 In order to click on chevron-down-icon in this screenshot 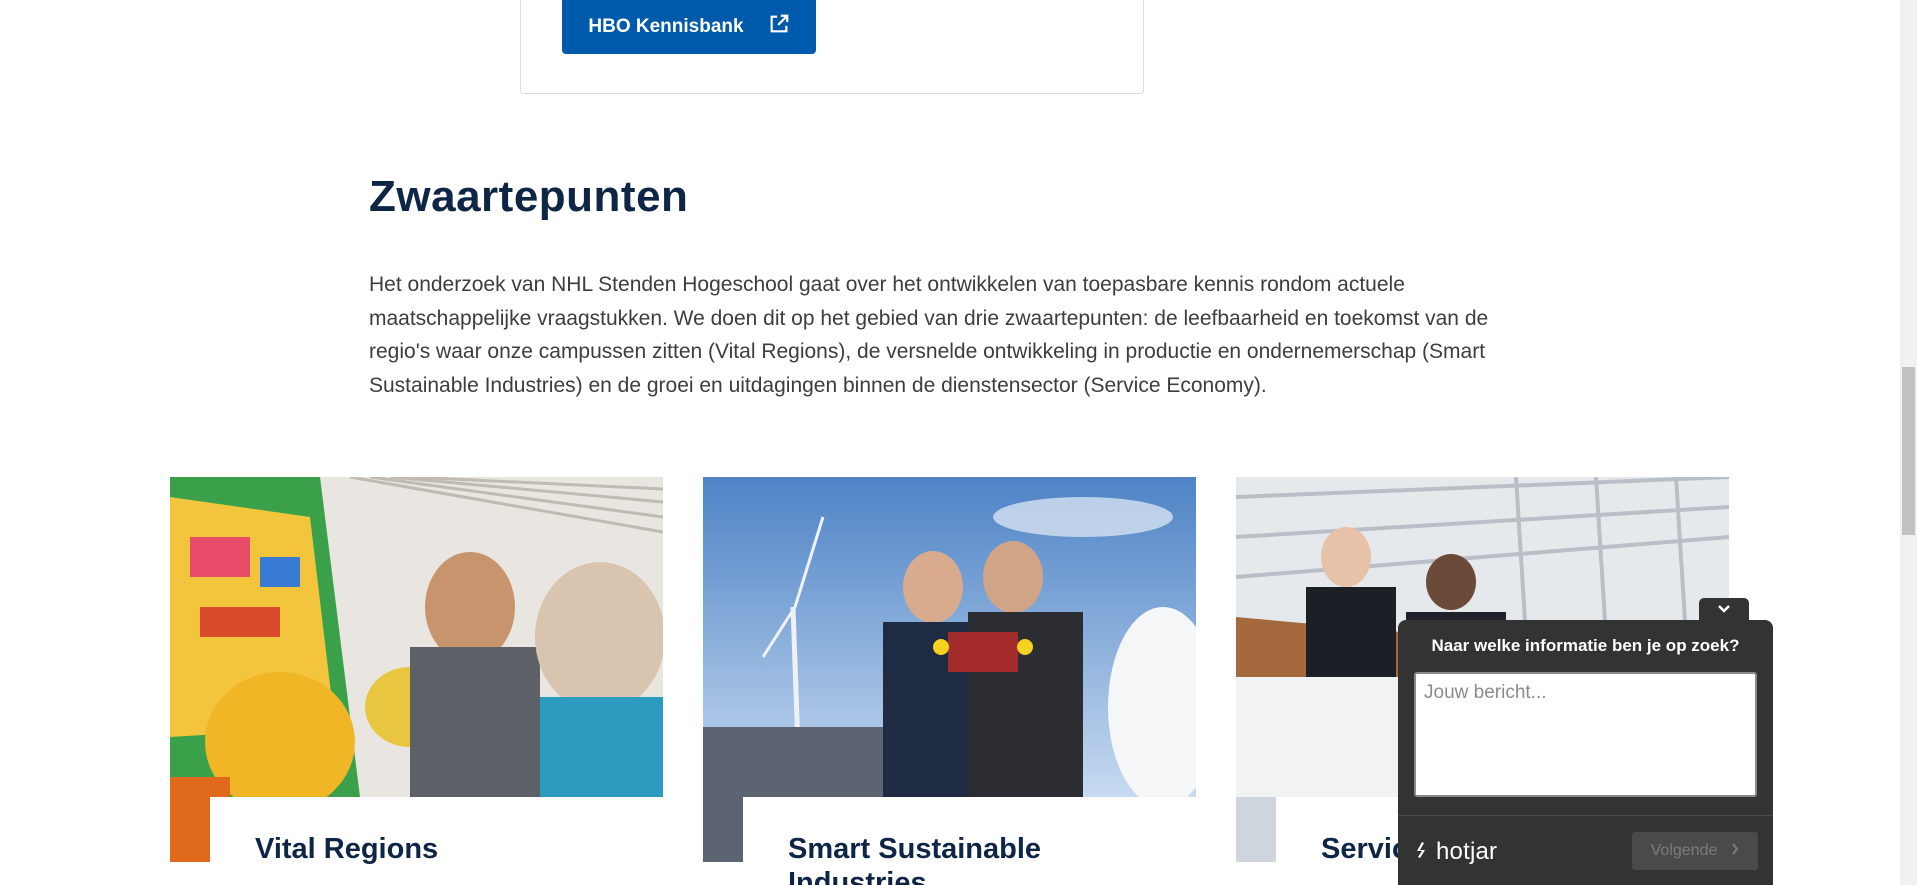, I will do `click(1724, 610)`.